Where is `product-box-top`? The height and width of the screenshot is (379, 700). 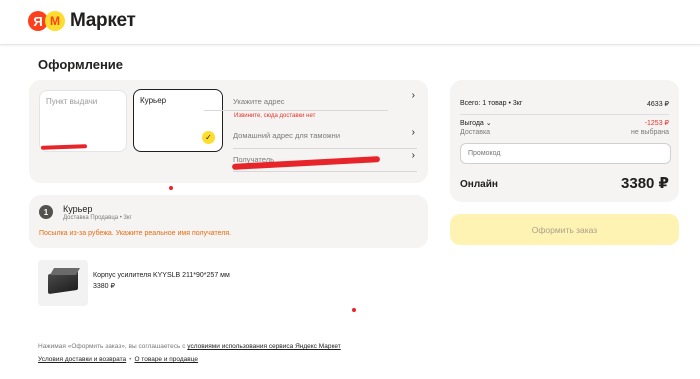 product-box-top is located at coordinates (65, 271).